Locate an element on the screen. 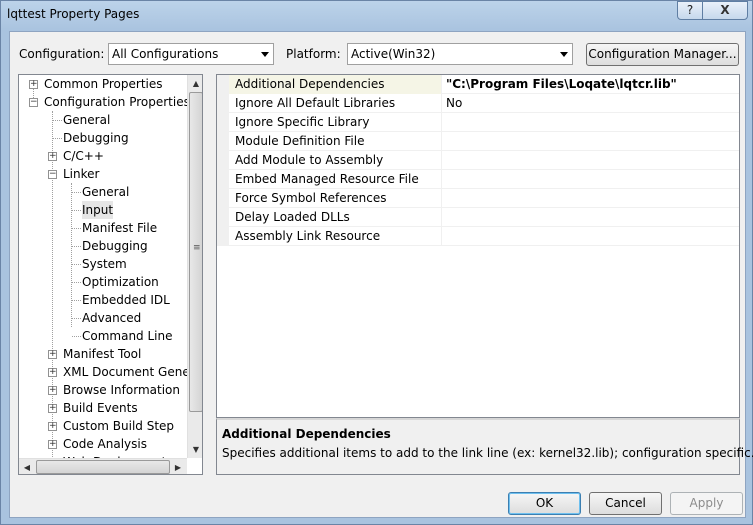 This screenshot has width=753, height=525. configuration-value: All Configurations is located at coordinates (165, 54).